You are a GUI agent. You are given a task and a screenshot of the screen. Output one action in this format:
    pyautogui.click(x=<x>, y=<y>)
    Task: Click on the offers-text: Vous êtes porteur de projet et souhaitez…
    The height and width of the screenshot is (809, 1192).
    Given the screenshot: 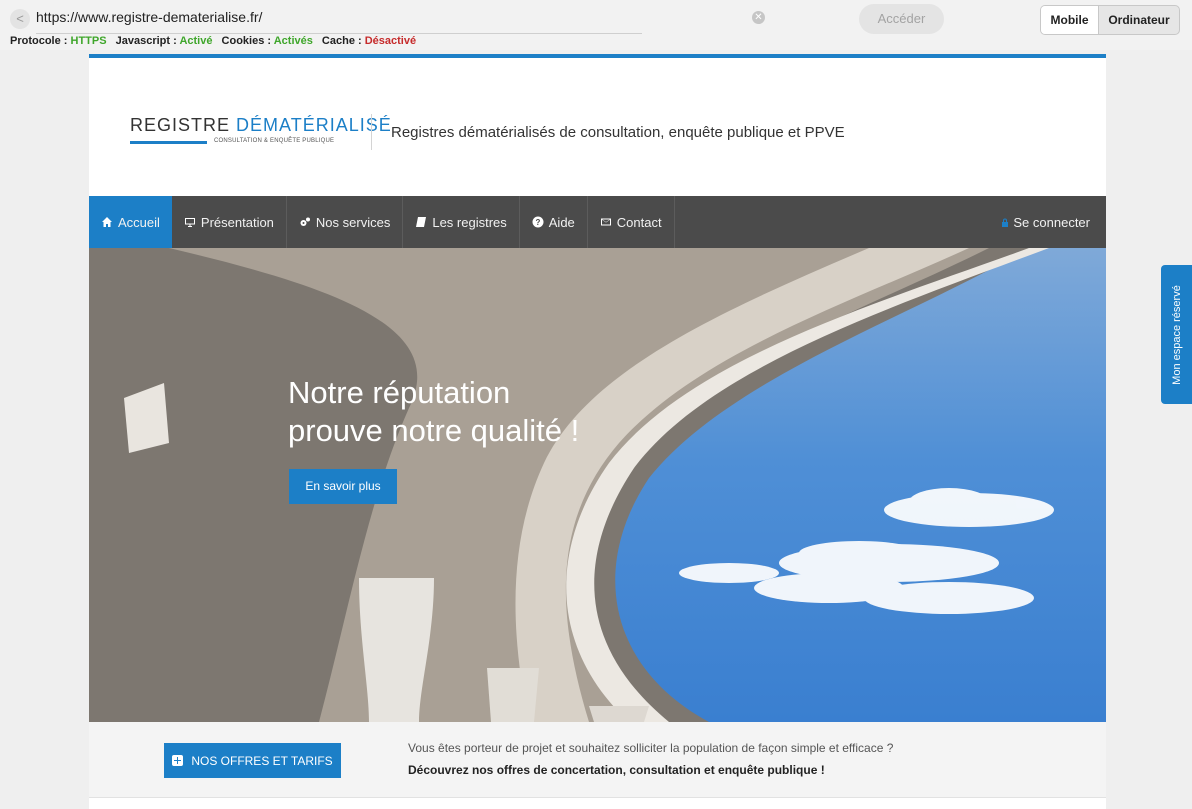 What is the action you would take?
    pyautogui.click(x=650, y=759)
    